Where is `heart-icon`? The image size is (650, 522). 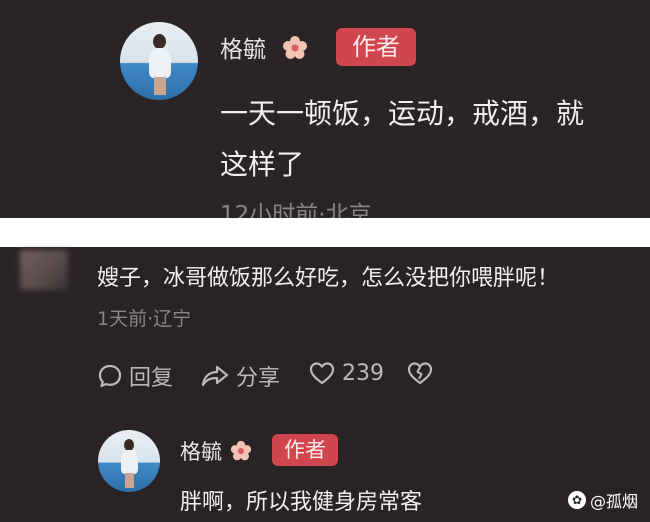
heart-icon is located at coordinates (322, 373).